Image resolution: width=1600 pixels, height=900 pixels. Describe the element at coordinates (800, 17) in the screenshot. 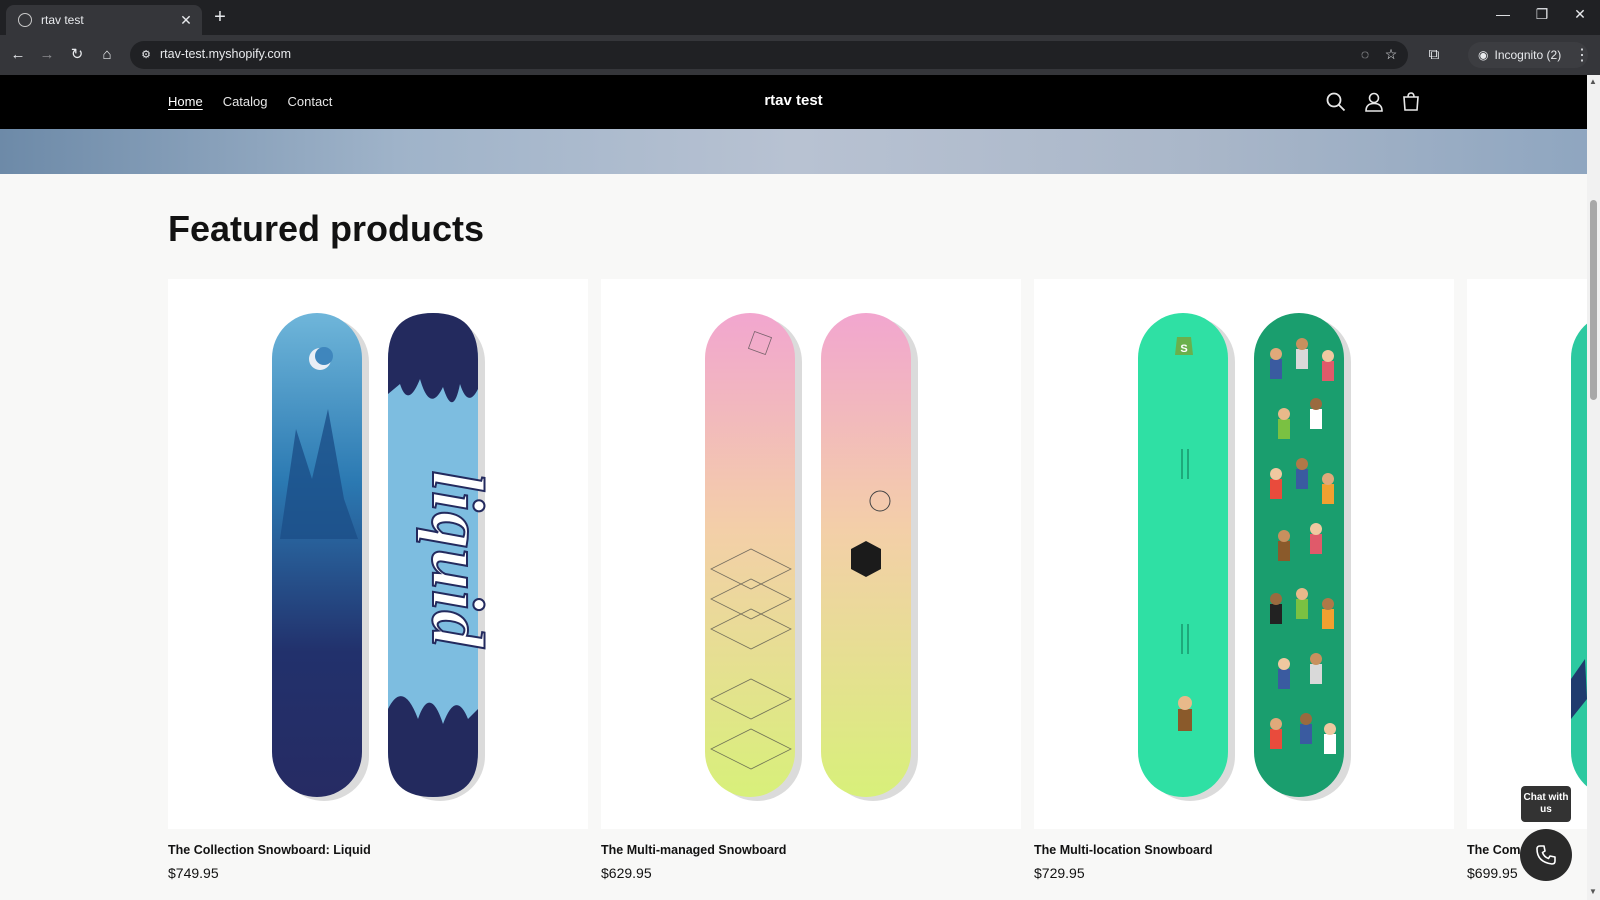

I see `browser-tab-strip: rtav test ✕ + — ❐ ✕` at that location.